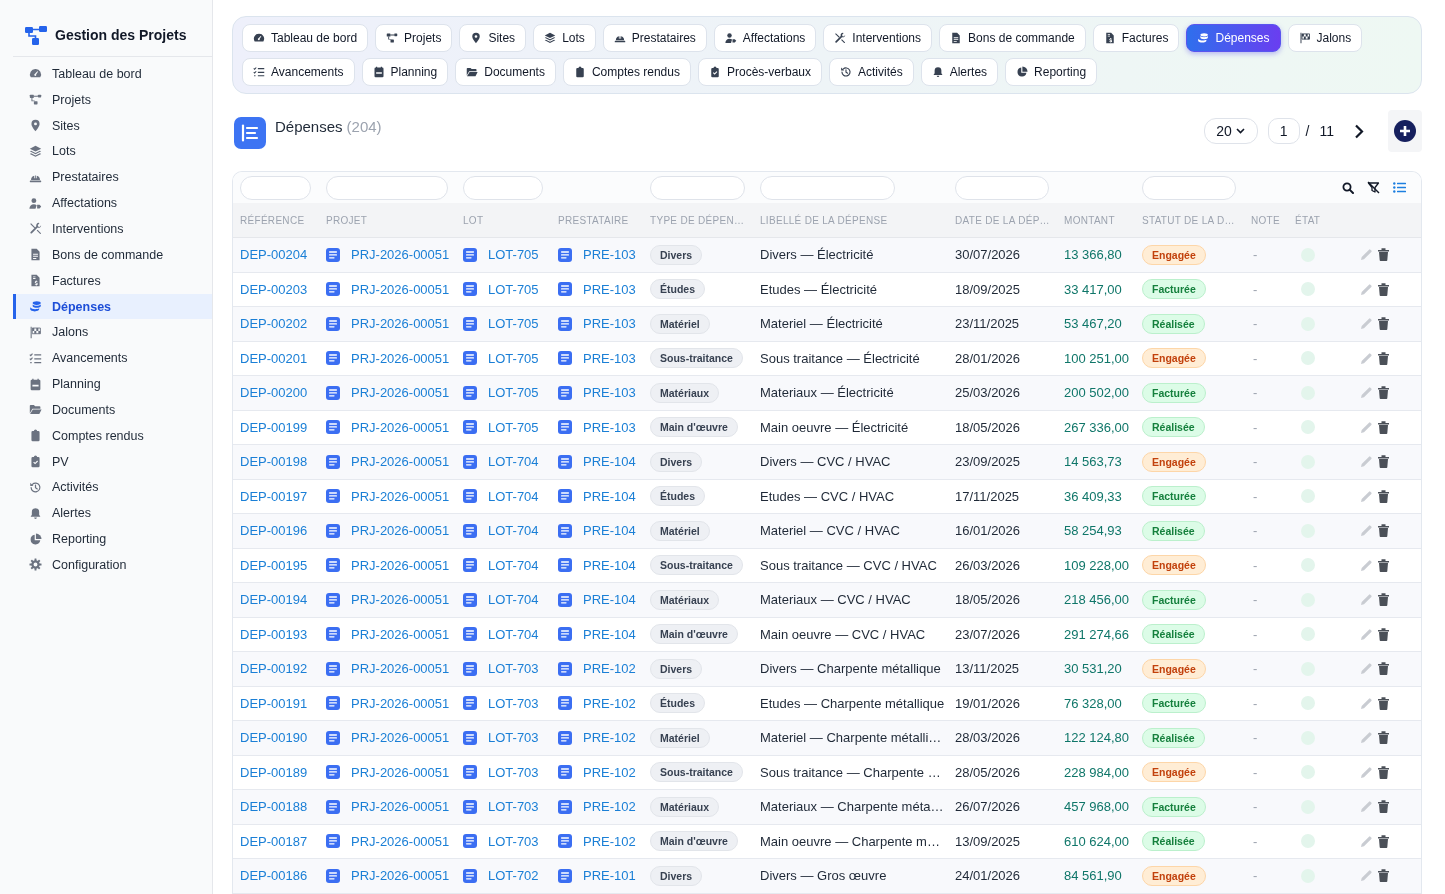 This screenshot has height=894, width=1445. What do you see at coordinates (564, 38) in the screenshot?
I see `nav-tab: Lots` at bounding box center [564, 38].